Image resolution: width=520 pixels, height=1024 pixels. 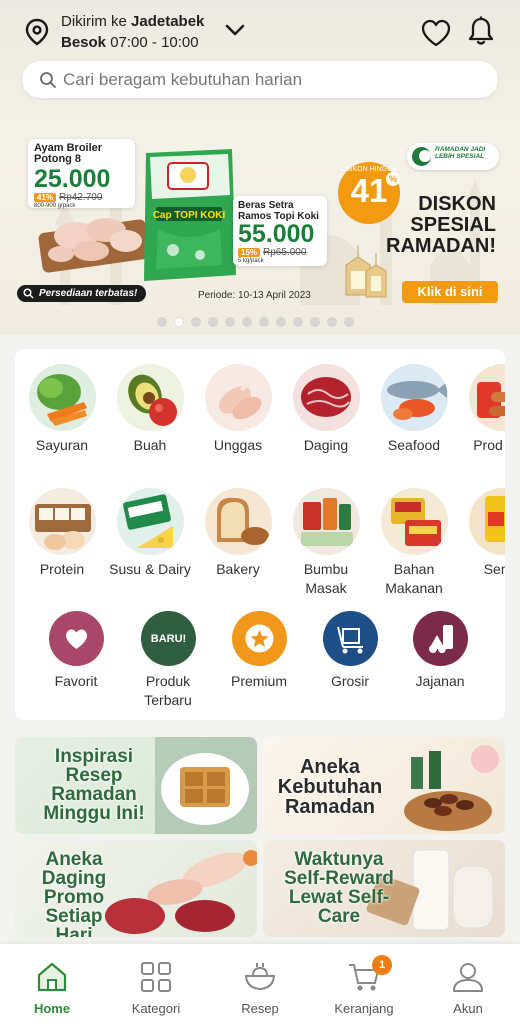 What do you see at coordinates (62, 569) in the screenshot?
I see `category-label: Protein` at bounding box center [62, 569].